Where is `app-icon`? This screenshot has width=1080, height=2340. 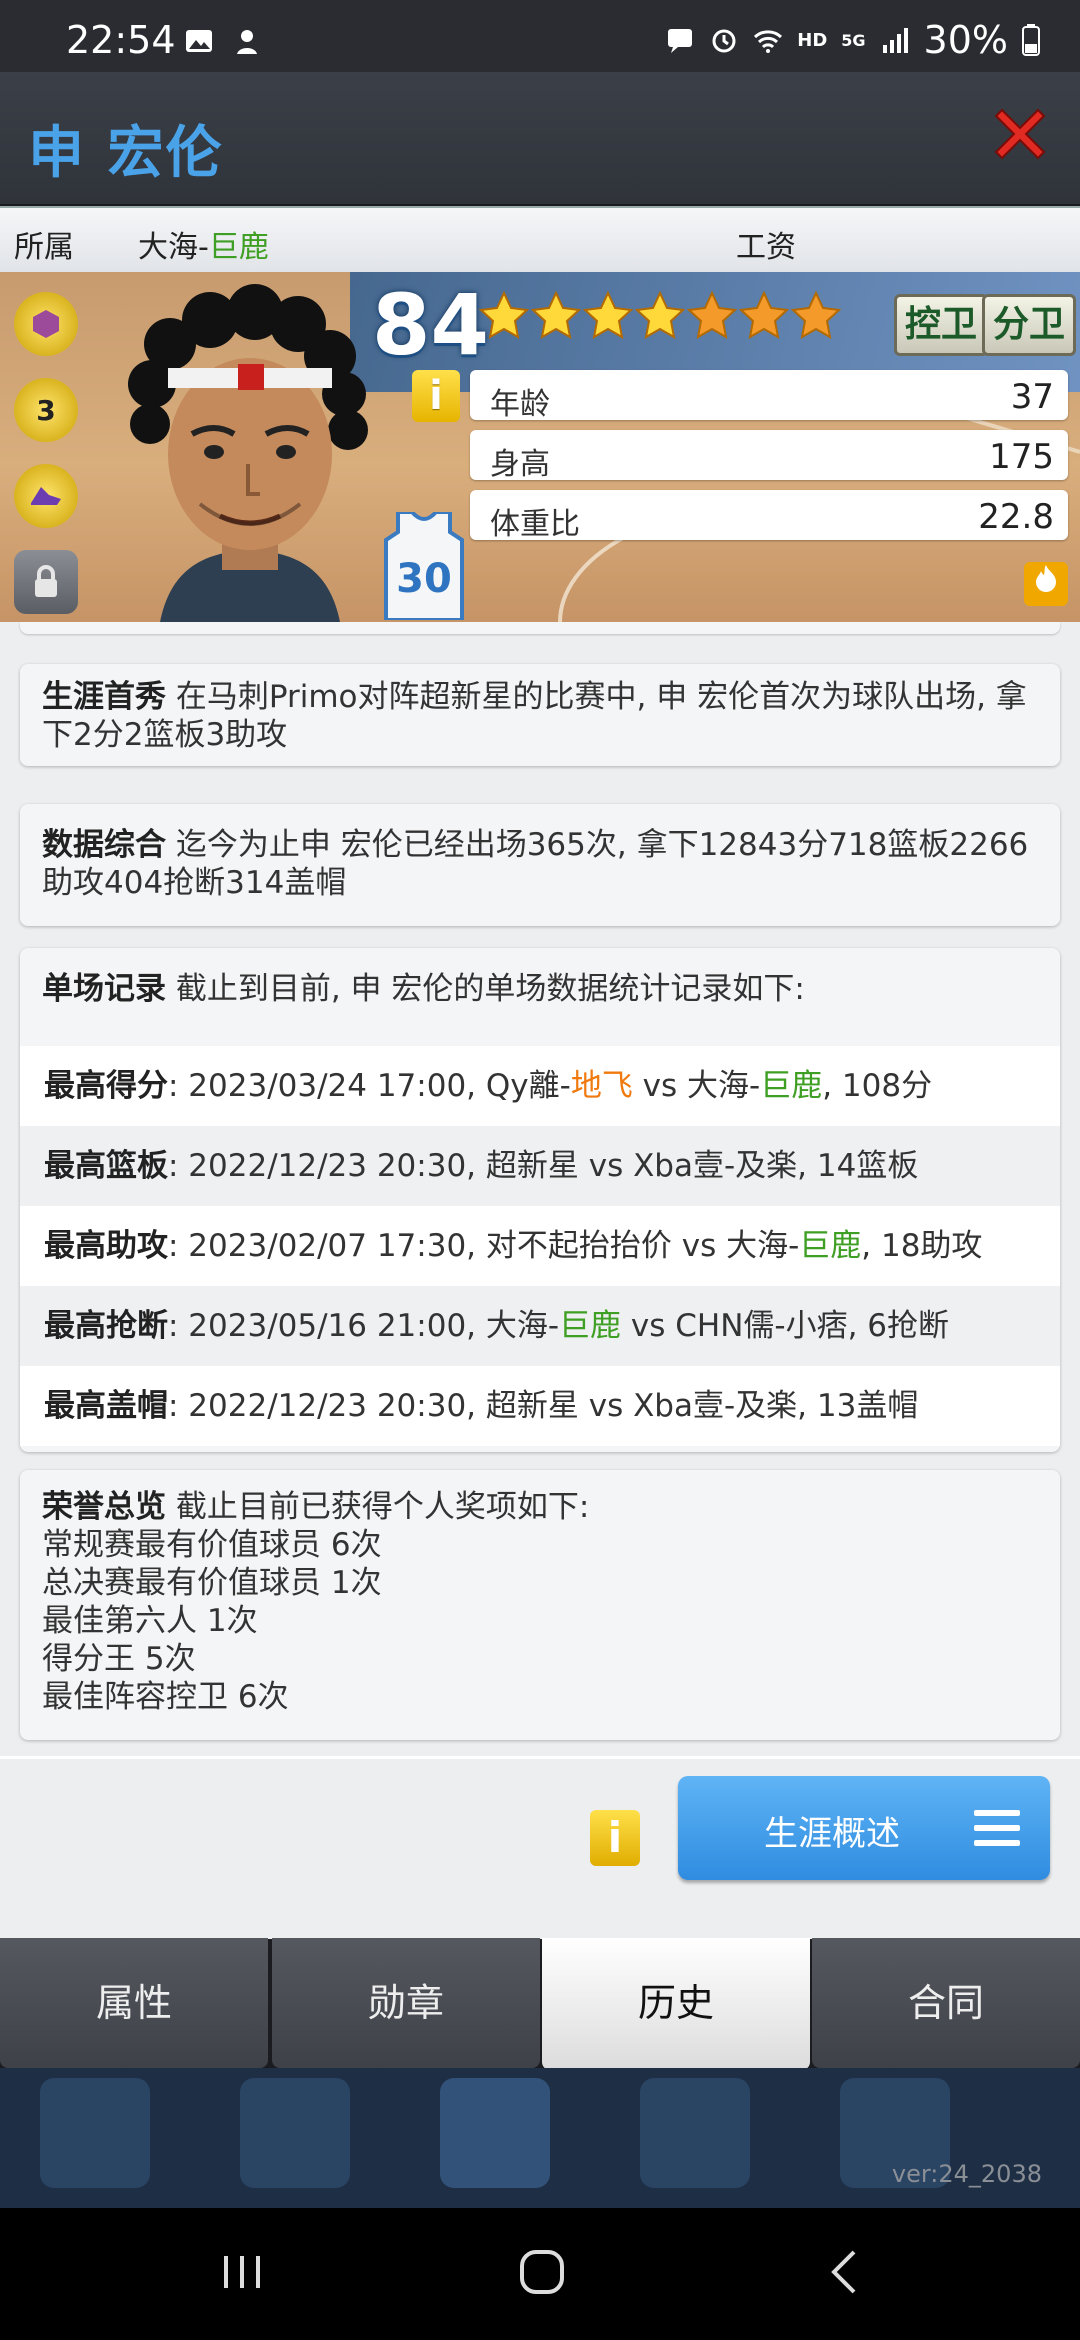
app-icon is located at coordinates (247, 42).